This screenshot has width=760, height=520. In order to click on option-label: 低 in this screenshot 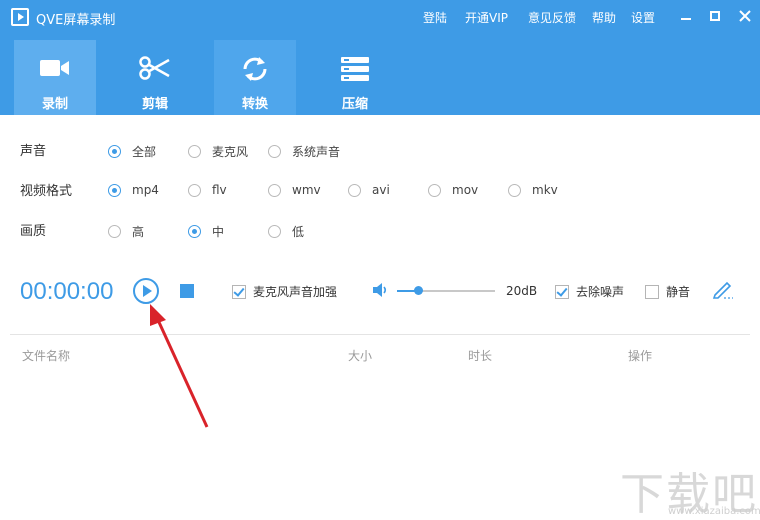, I will do `click(298, 232)`.